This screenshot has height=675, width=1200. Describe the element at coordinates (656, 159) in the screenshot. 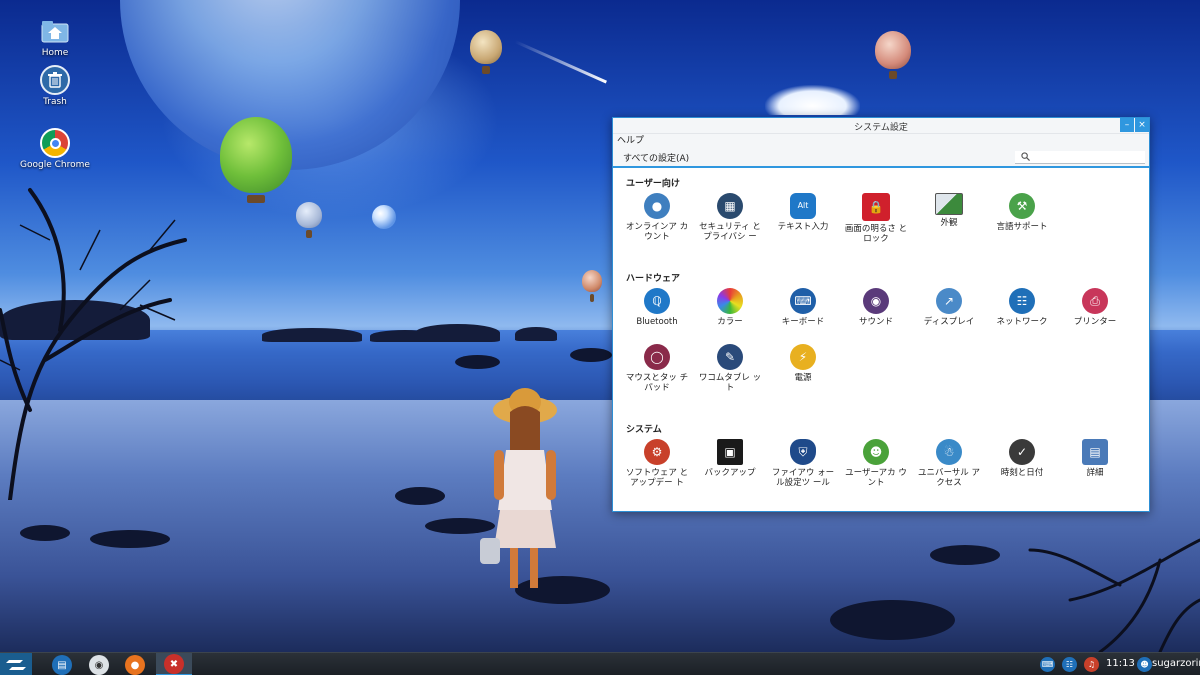

I see `all-settings-tab: すべての設定(A)` at that location.